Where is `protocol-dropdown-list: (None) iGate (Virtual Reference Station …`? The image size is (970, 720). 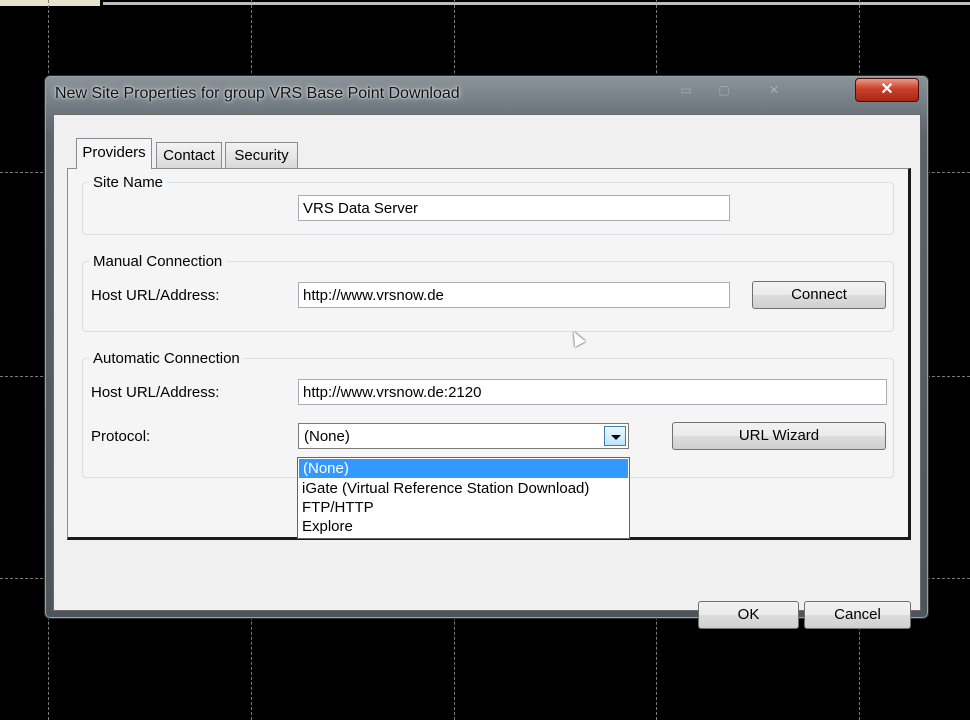
protocol-dropdown-list: (None) iGate (Virtual Reference Station … is located at coordinates (463, 498).